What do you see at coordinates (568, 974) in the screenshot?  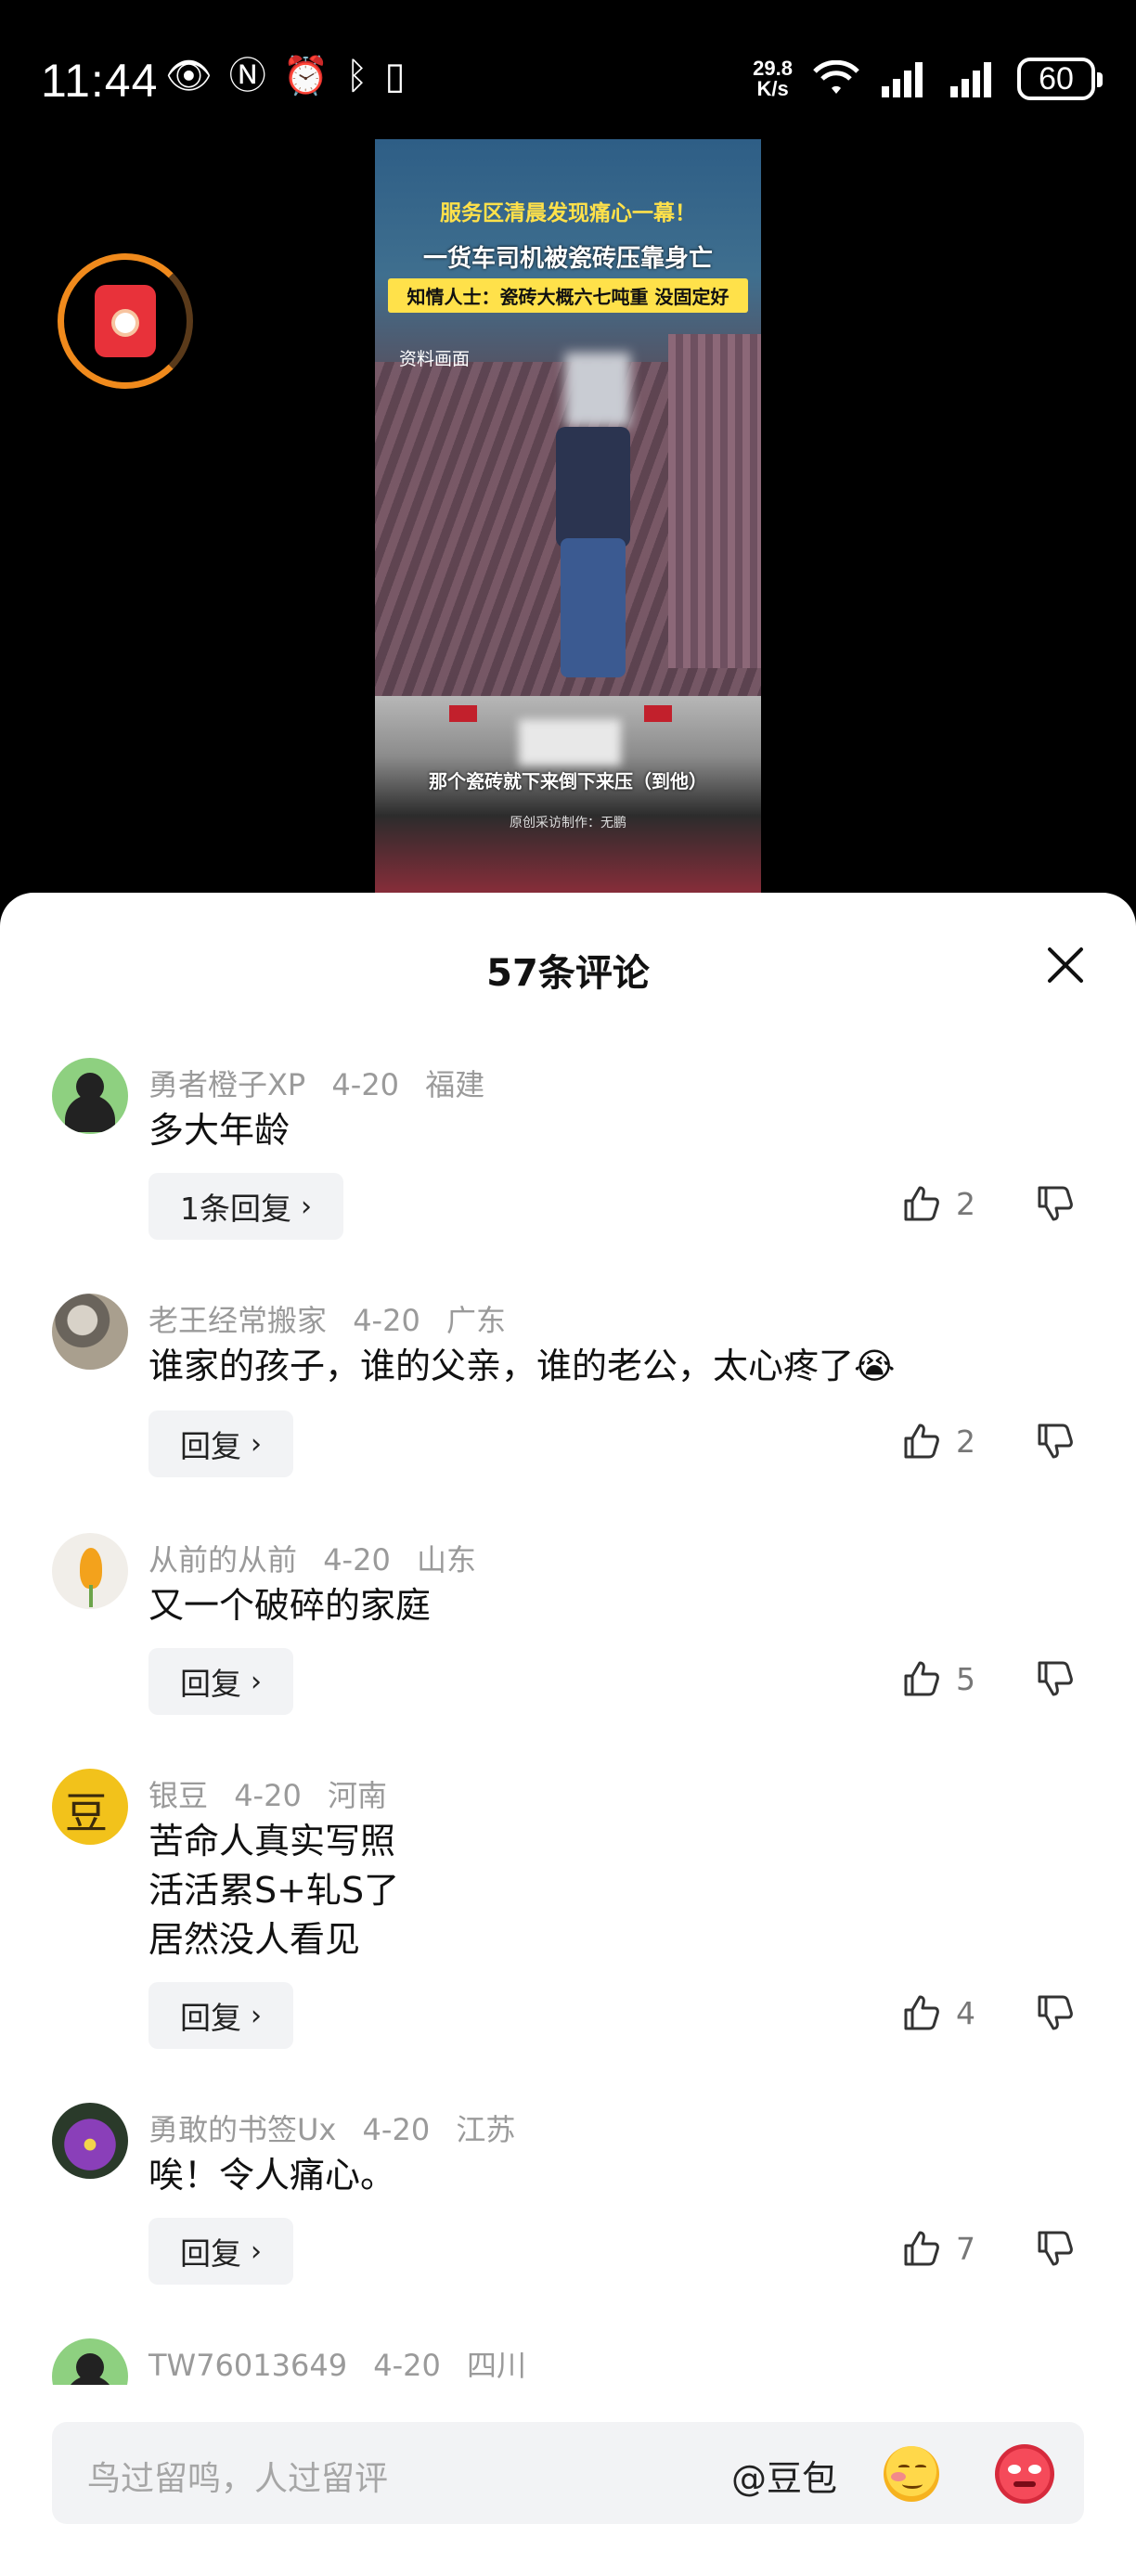 I see `comments-title: 57条评论` at bounding box center [568, 974].